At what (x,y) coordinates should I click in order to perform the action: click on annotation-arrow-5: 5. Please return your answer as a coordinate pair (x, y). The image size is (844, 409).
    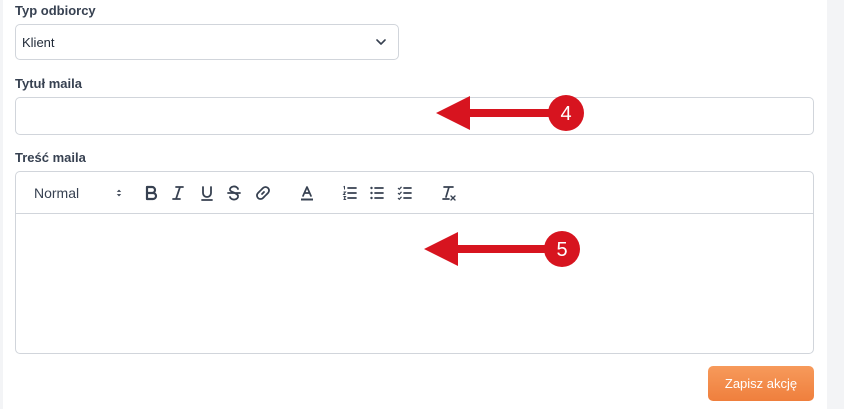
    Looking at the image, I should click on (502, 249).